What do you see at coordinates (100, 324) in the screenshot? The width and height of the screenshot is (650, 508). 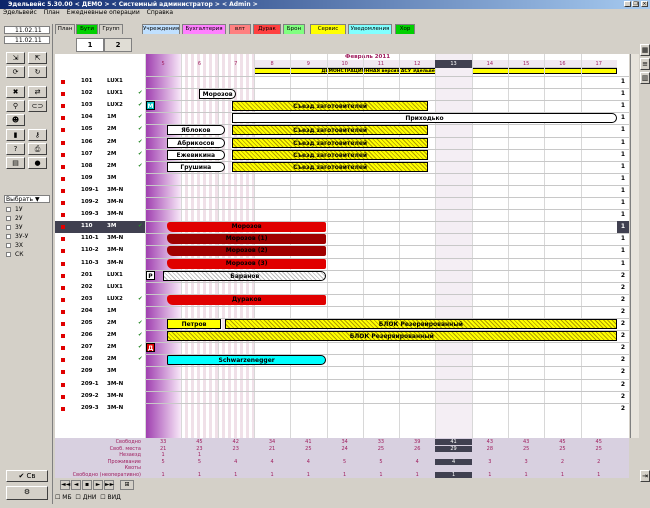 I see `room-row: 205 2М ✔` at bounding box center [100, 324].